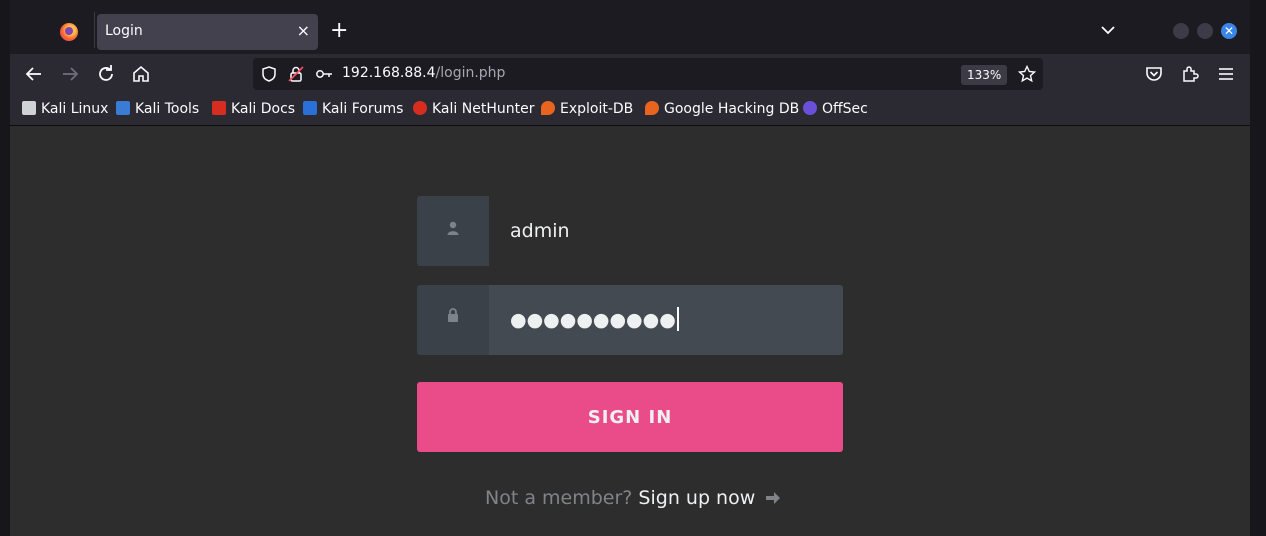  What do you see at coordinates (548, 108) in the screenshot?
I see `exploit-db-icon` at bounding box center [548, 108].